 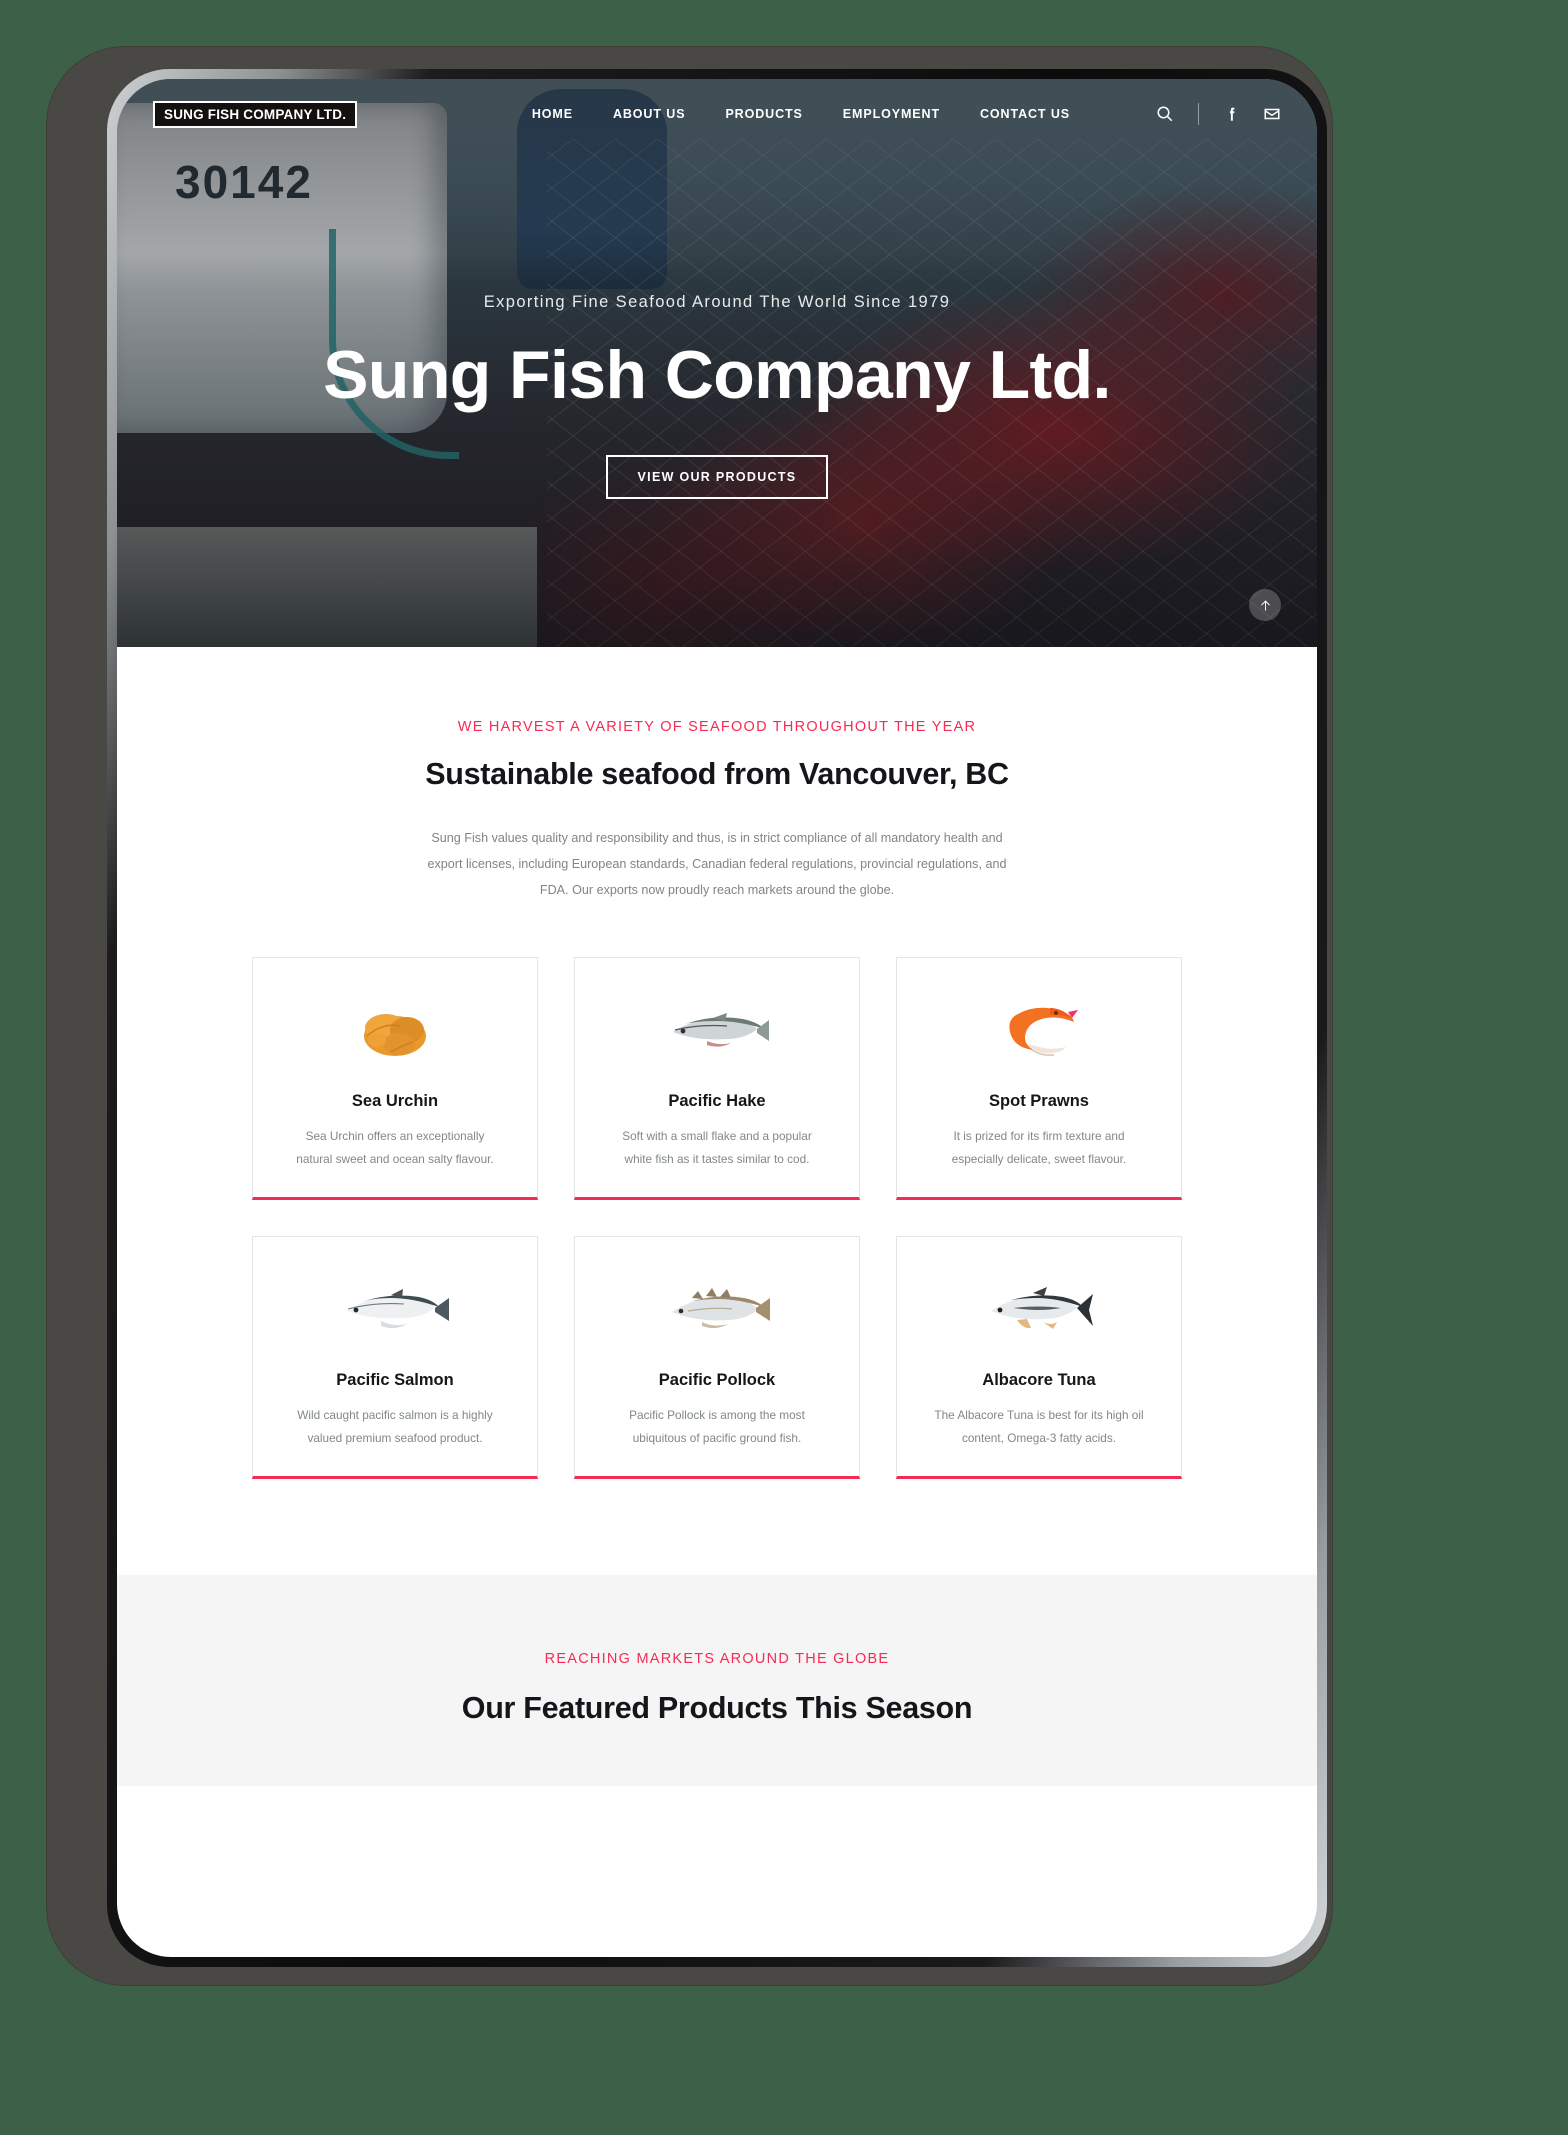 What do you see at coordinates (717, 476) in the screenshot?
I see `view-our-products-button: VIEW OUR PRODUCTS` at bounding box center [717, 476].